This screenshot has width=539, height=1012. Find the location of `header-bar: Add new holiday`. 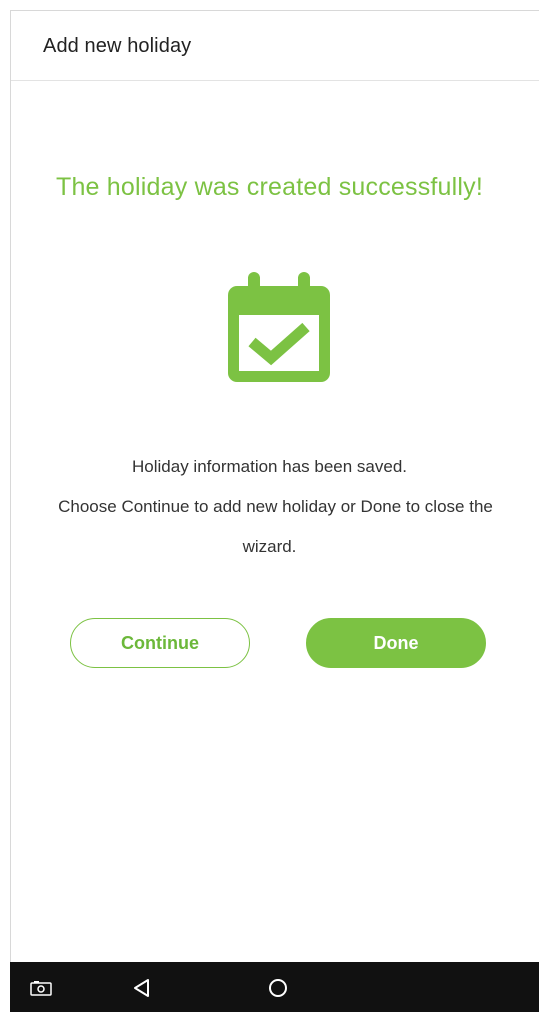

header-bar: Add new holiday is located at coordinates (275, 46).